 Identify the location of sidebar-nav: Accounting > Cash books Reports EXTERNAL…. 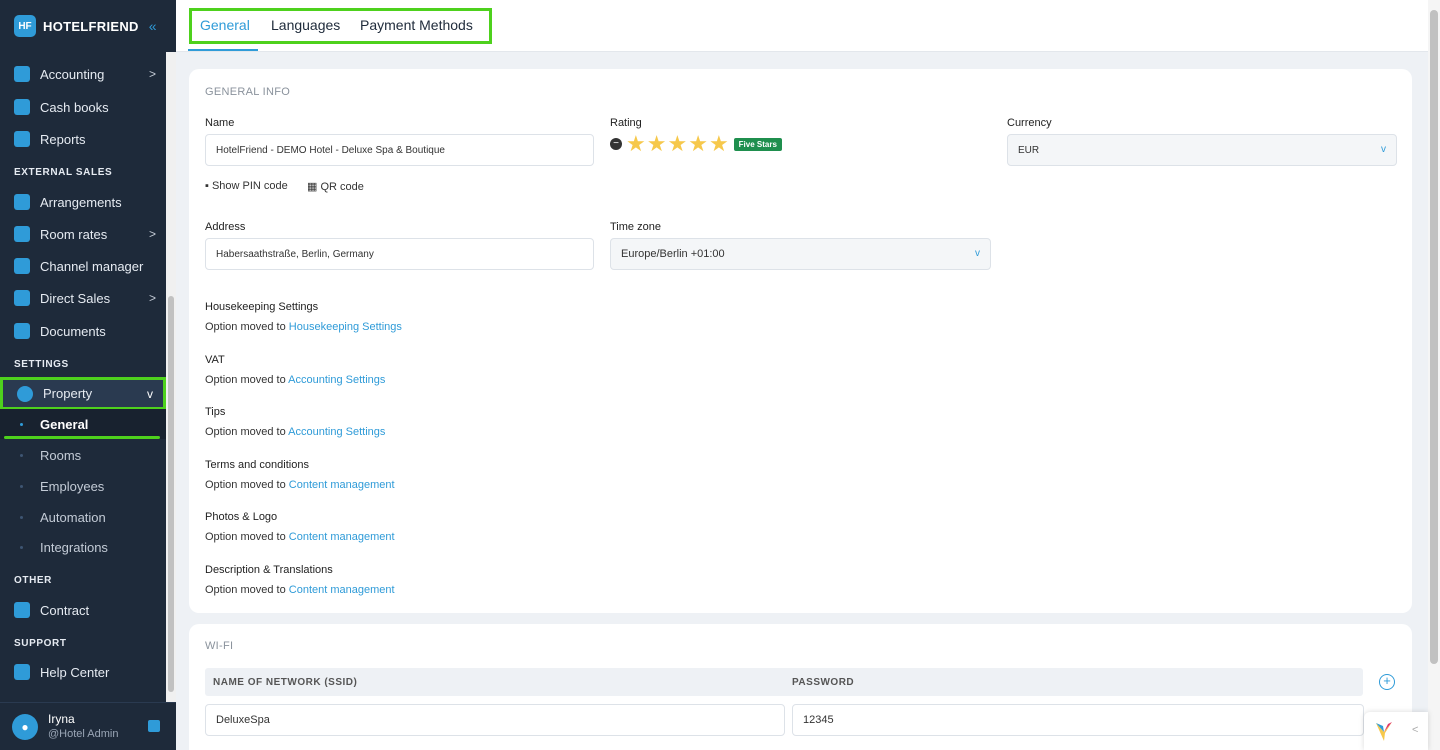
(83, 377).